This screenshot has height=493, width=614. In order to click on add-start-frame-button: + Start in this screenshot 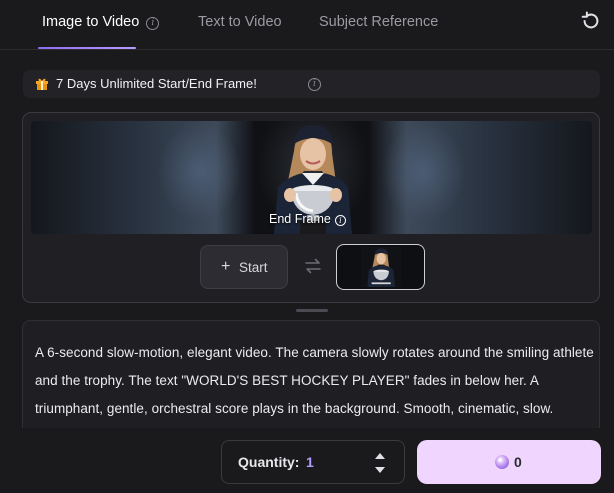, I will do `click(244, 267)`.